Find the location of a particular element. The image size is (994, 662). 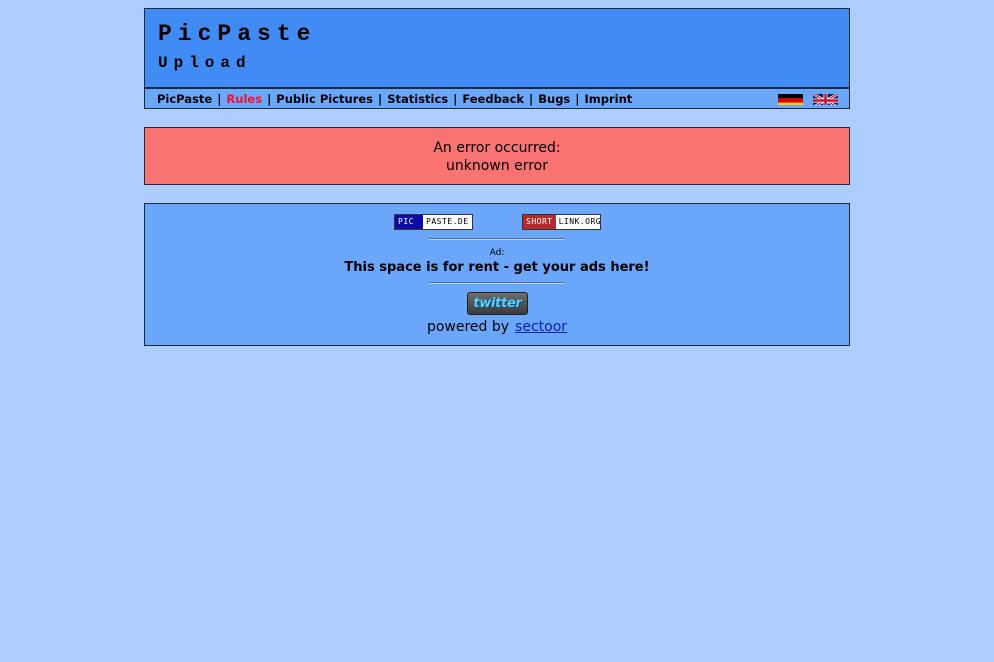

picpaste-badge: PIC PASTE.DE is located at coordinates (433, 222).